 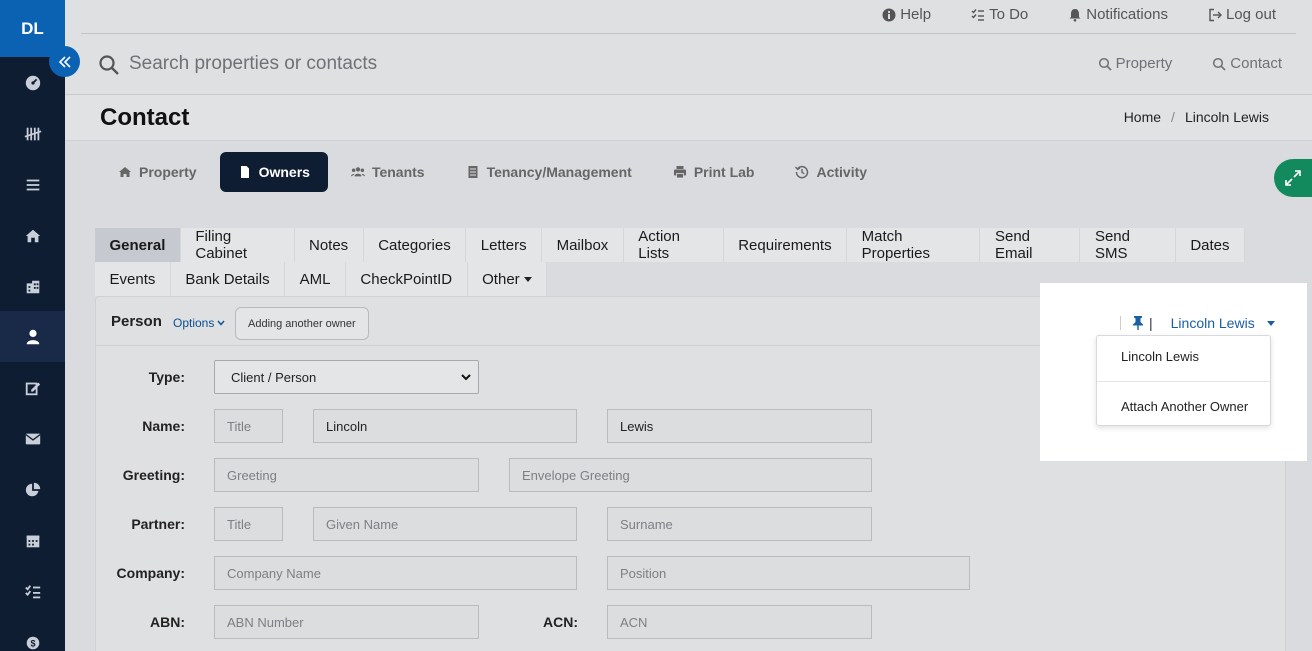 I want to click on partner-surname-field: Surname, so click(x=739, y=524).